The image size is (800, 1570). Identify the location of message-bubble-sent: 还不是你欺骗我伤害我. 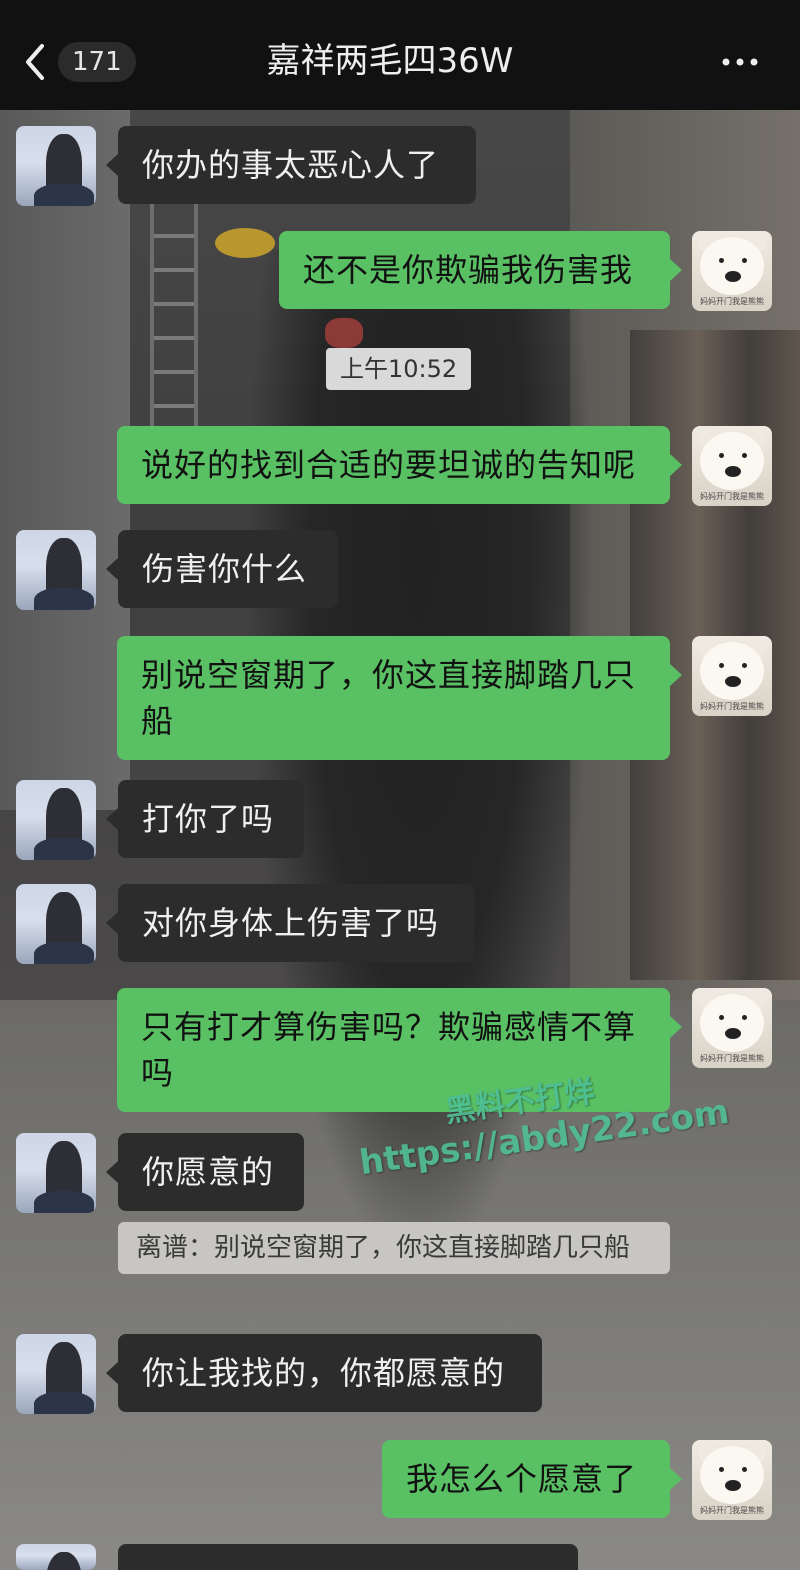
(480, 270).